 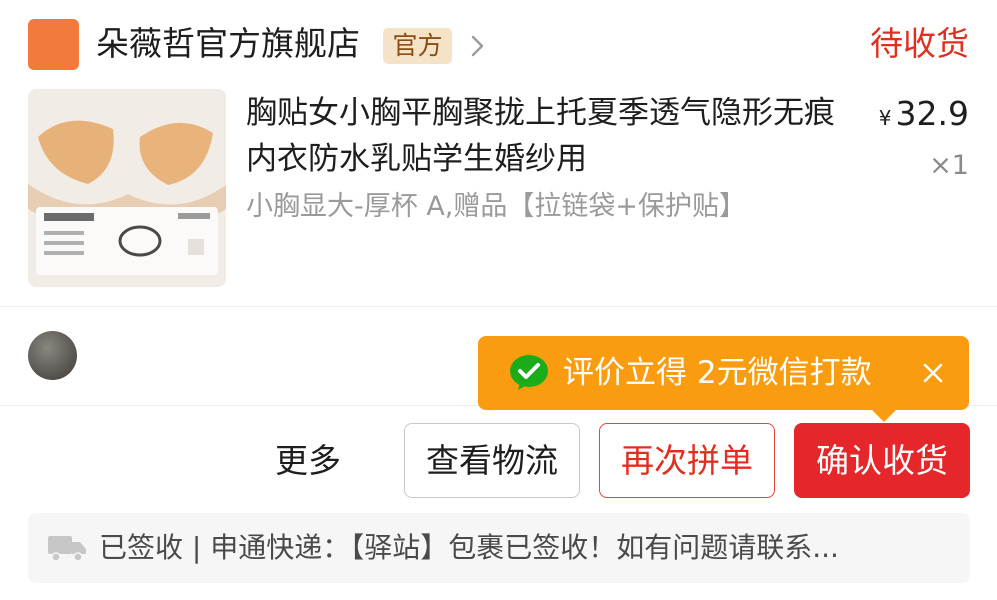 I want to click on review-reward-tooltip: 评价立得 2元微信打款, so click(x=723, y=379).